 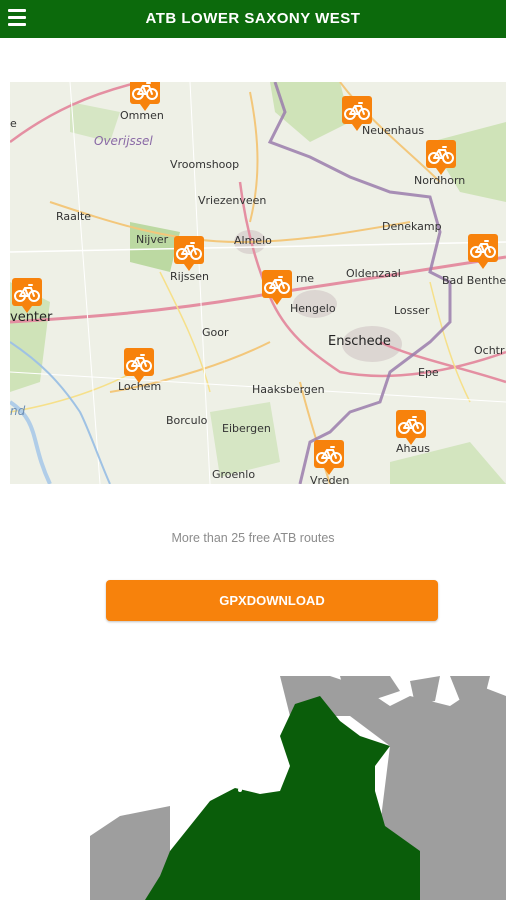 I want to click on place-label: Ochtr, so click(x=489, y=350).